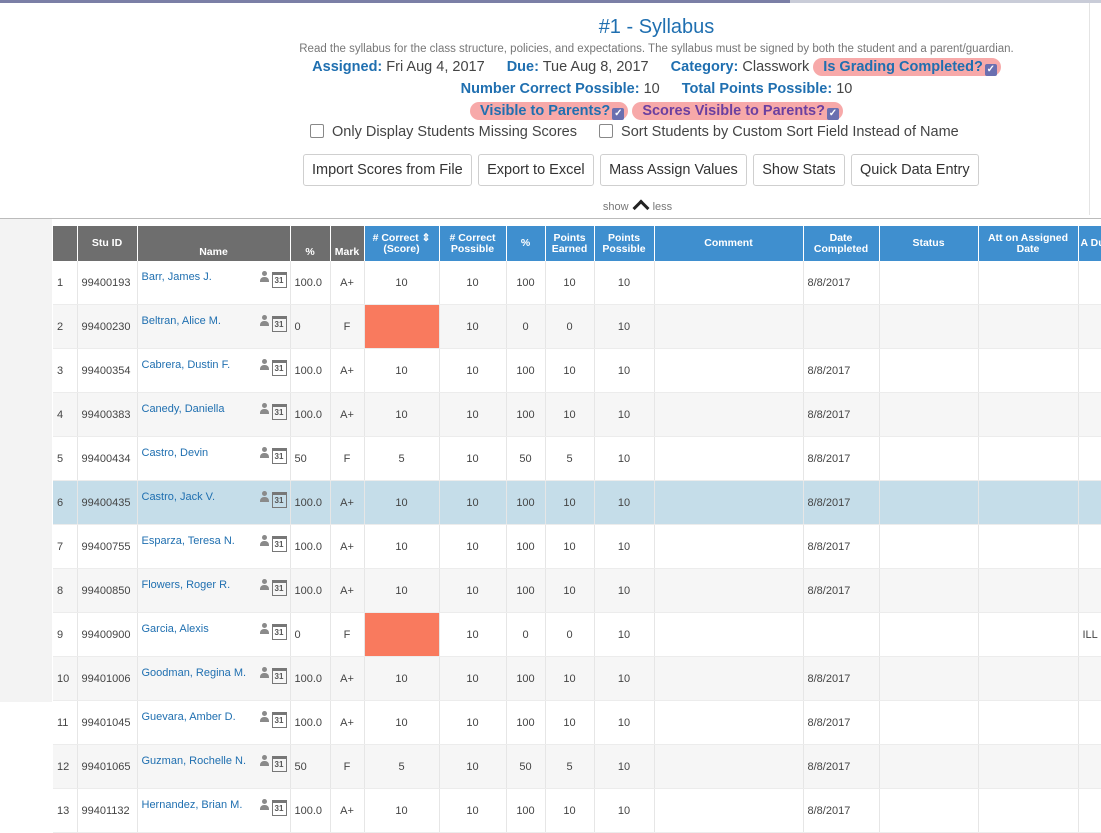  I want to click on grading-completed-toggle: Is Grading Completed? ✓, so click(907, 67).